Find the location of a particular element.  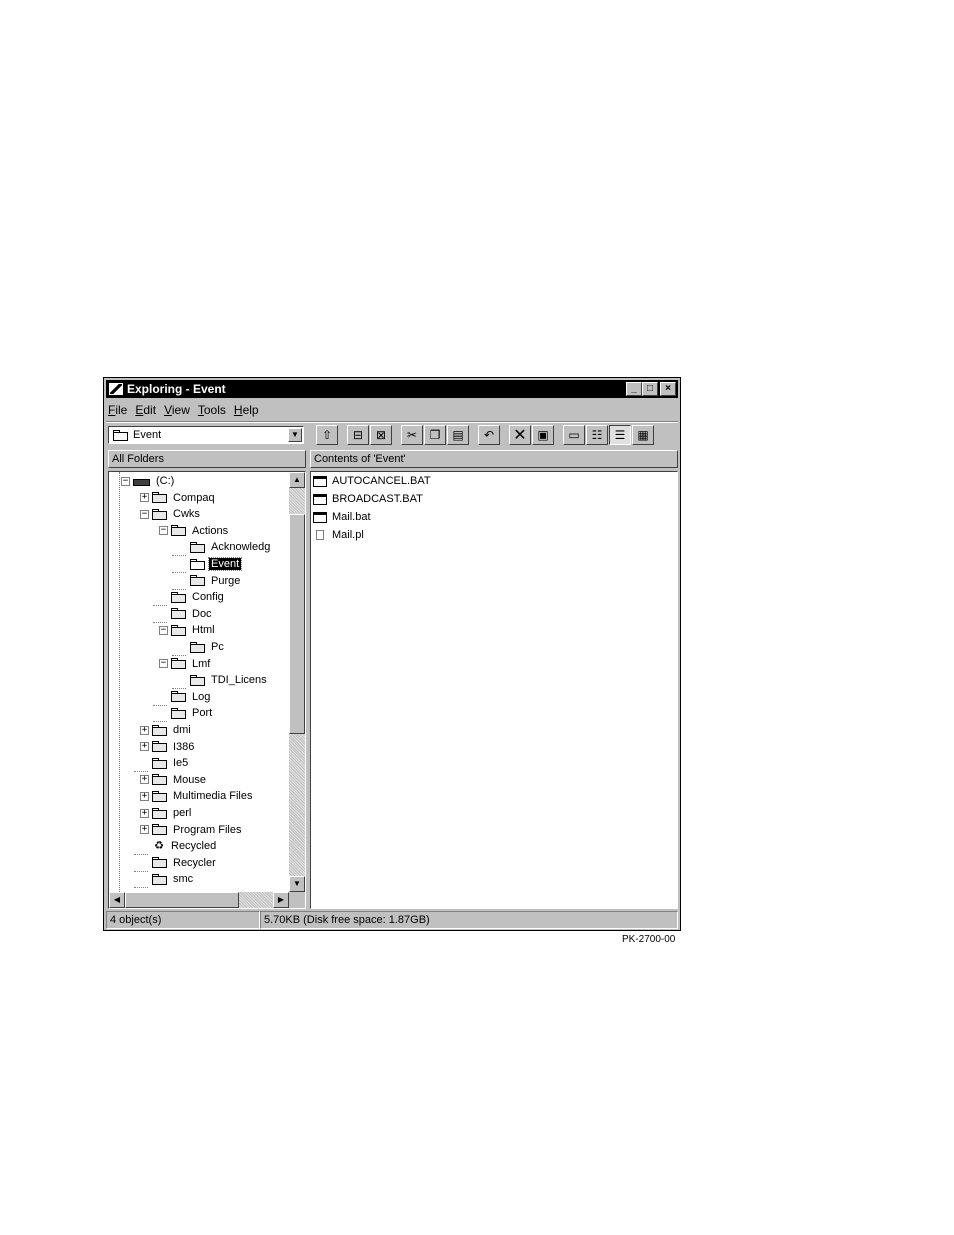

menu-help: Help is located at coordinates (246, 410).